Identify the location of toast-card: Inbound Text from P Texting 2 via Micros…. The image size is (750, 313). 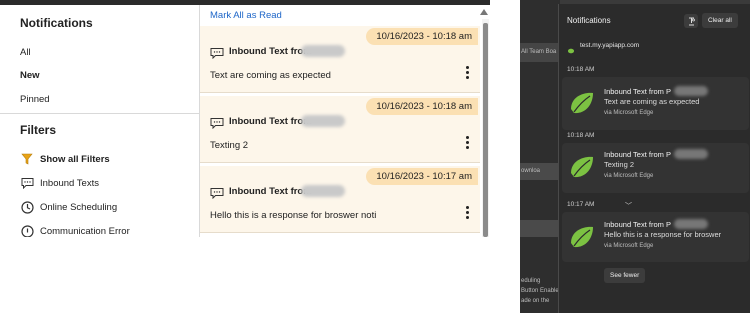
(655, 168).